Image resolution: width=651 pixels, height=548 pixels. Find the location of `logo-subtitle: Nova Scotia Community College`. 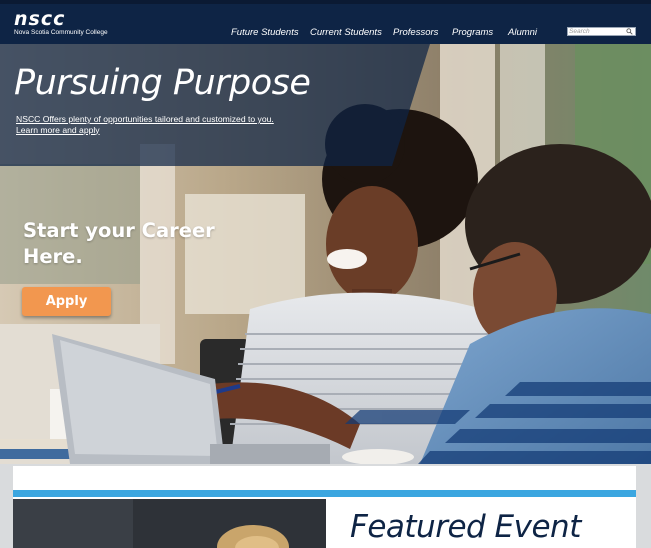

logo-subtitle: Nova Scotia Community College is located at coordinates (61, 32).